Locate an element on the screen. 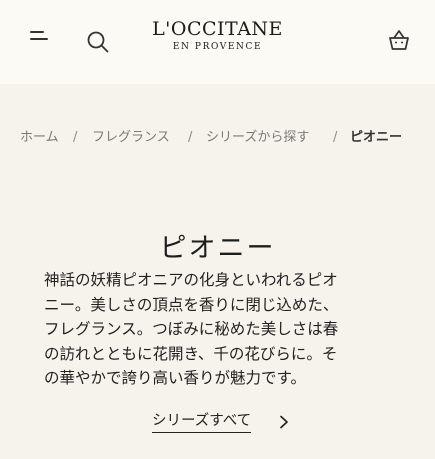 Image resolution: width=435 pixels, height=459 pixels. breadcrumb-home: ホーム is located at coordinates (39, 138).